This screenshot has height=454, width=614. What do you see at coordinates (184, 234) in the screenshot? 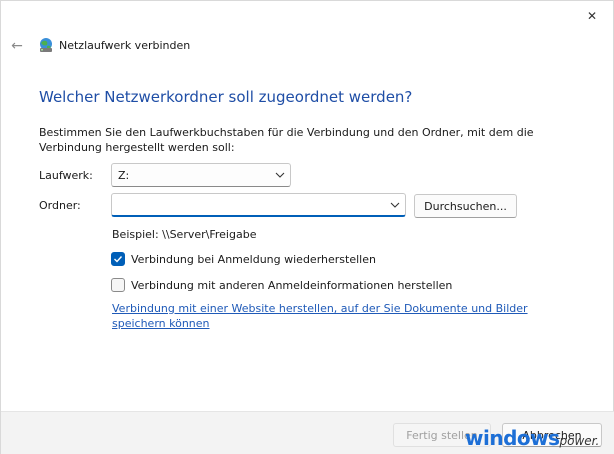
I see `example-path-text: Beispiel: \\Server\Freigabe` at bounding box center [184, 234].